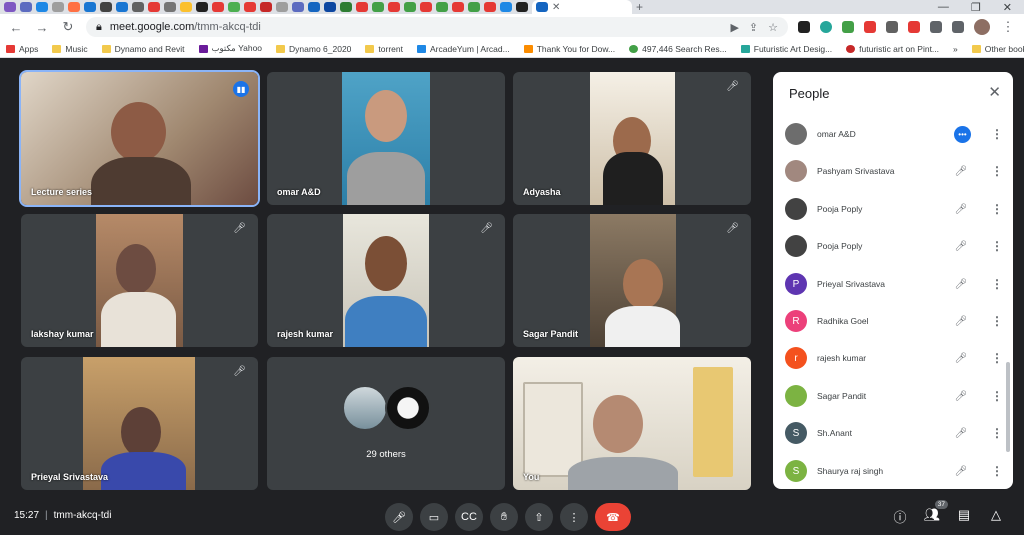 The width and height of the screenshot is (1024, 535). What do you see at coordinates (936, 27) in the screenshot?
I see `extensions-puzzle-icon` at bounding box center [936, 27].